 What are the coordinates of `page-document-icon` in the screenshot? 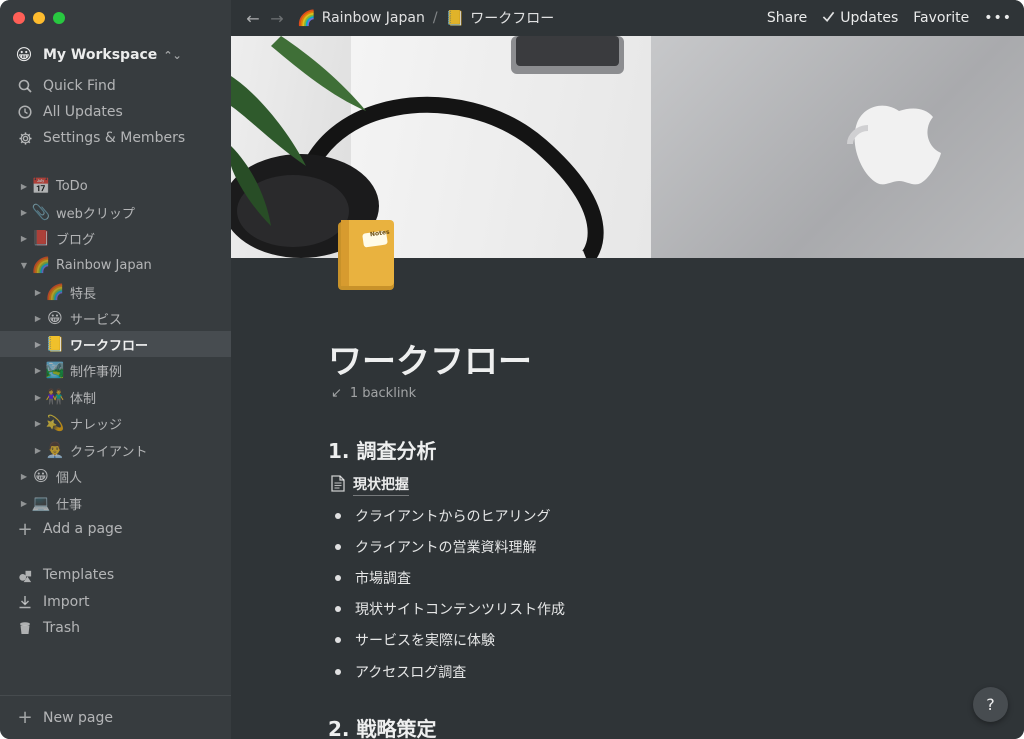 It's located at (338, 485).